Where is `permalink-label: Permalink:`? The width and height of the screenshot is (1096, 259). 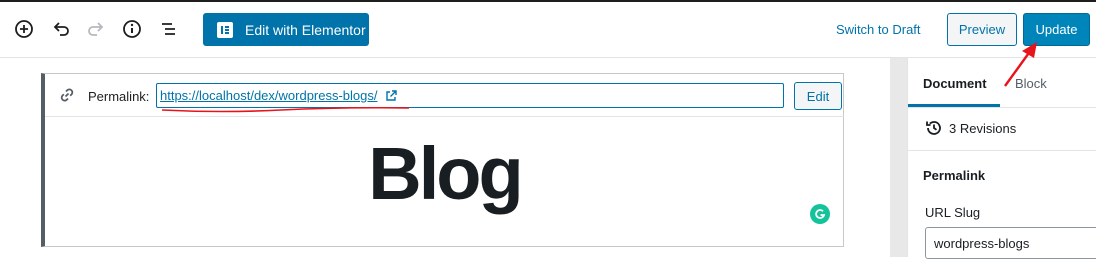
permalink-label: Permalink: is located at coordinates (119, 96).